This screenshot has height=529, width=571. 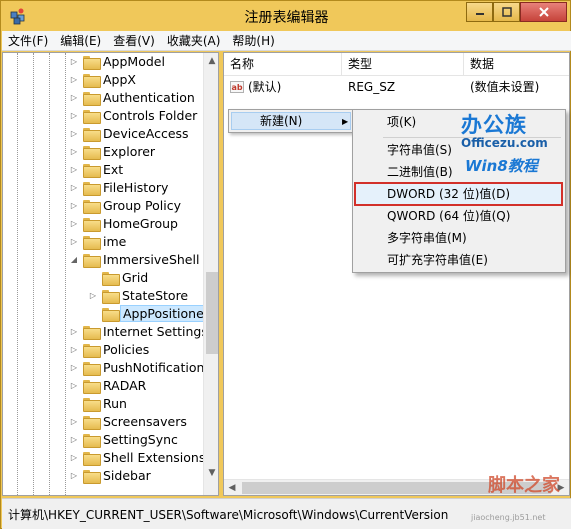 What do you see at coordinates (232, 487) in the screenshot?
I see `scroll-left-arrow-icon: ◀` at bounding box center [232, 487].